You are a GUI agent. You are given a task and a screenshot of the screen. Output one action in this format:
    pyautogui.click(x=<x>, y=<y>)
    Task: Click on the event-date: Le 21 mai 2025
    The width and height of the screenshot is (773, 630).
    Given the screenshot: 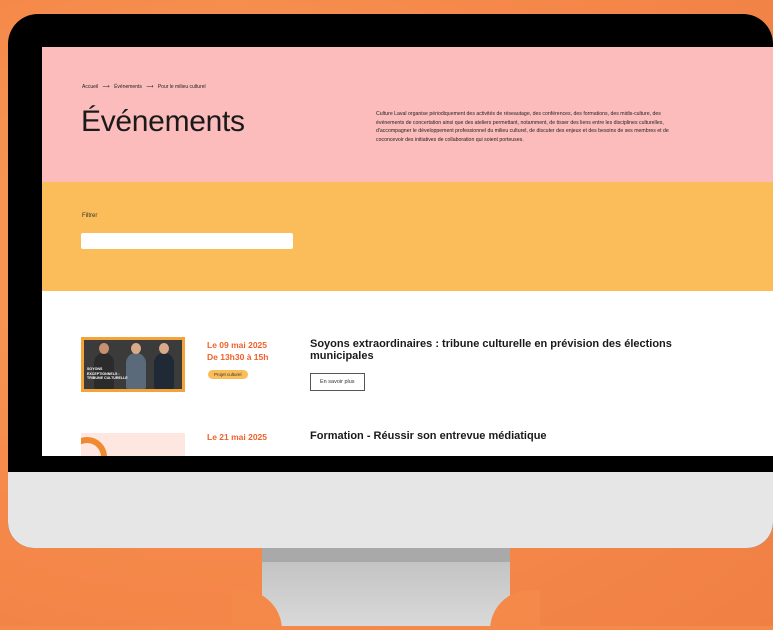 What is the action you would take?
    pyautogui.click(x=237, y=437)
    